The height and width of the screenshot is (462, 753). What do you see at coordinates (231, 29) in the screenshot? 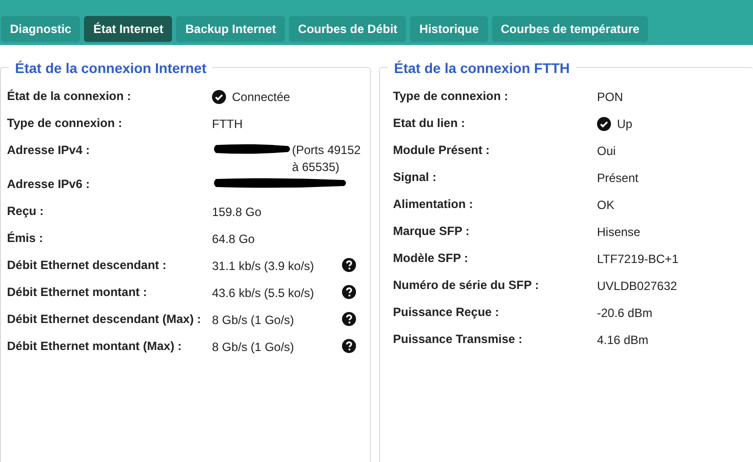
I see `tab: Backup Internet` at bounding box center [231, 29].